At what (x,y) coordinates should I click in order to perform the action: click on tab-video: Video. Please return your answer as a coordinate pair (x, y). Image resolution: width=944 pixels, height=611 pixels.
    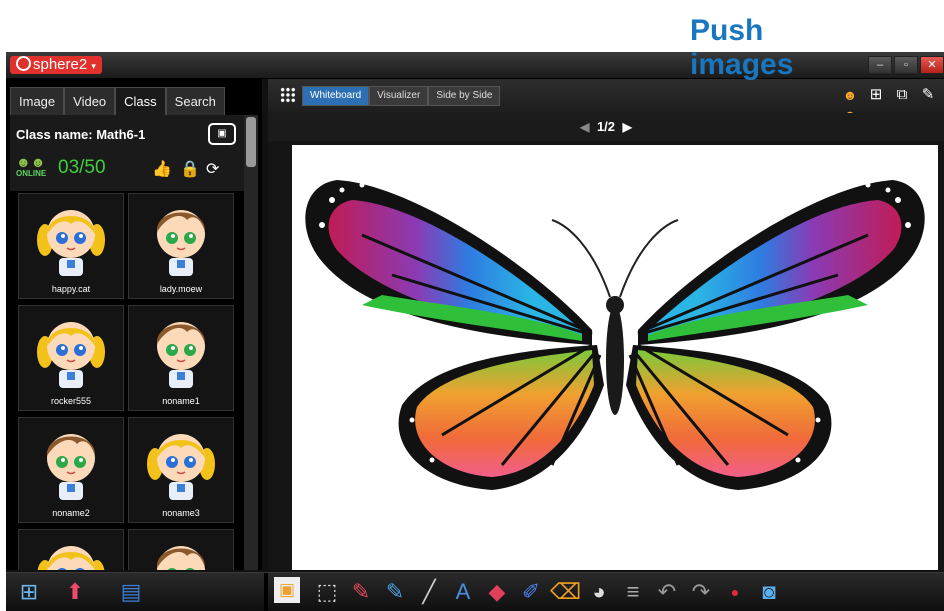
    Looking at the image, I should click on (90, 101).